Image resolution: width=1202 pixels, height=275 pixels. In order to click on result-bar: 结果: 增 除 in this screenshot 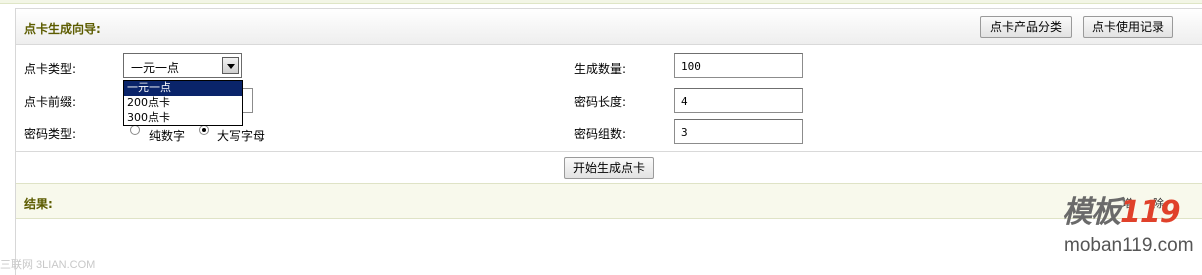, I will do `click(609, 201)`.